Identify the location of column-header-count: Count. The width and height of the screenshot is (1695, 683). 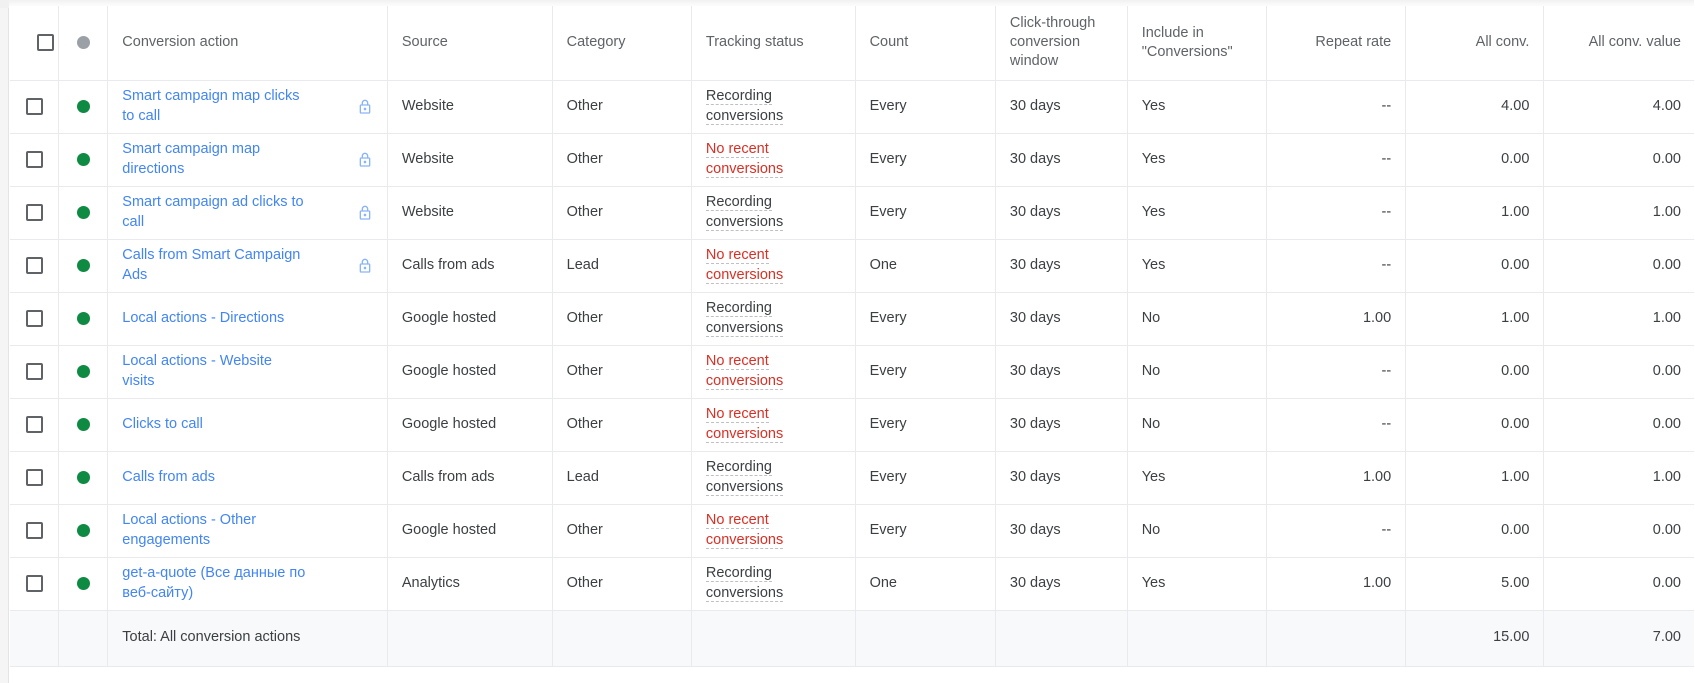
(925, 43).